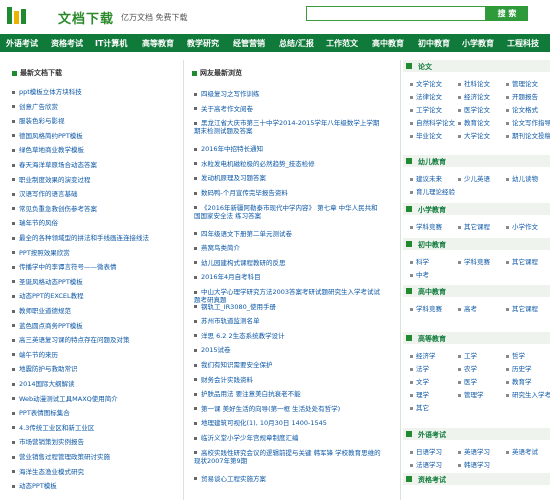 The width and height of the screenshot is (550, 500). What do you see at coordinates (96, 136) in the screenshot?
I see `list-item: 德国风格简约PPT模板` at bounding box center [96, 136].